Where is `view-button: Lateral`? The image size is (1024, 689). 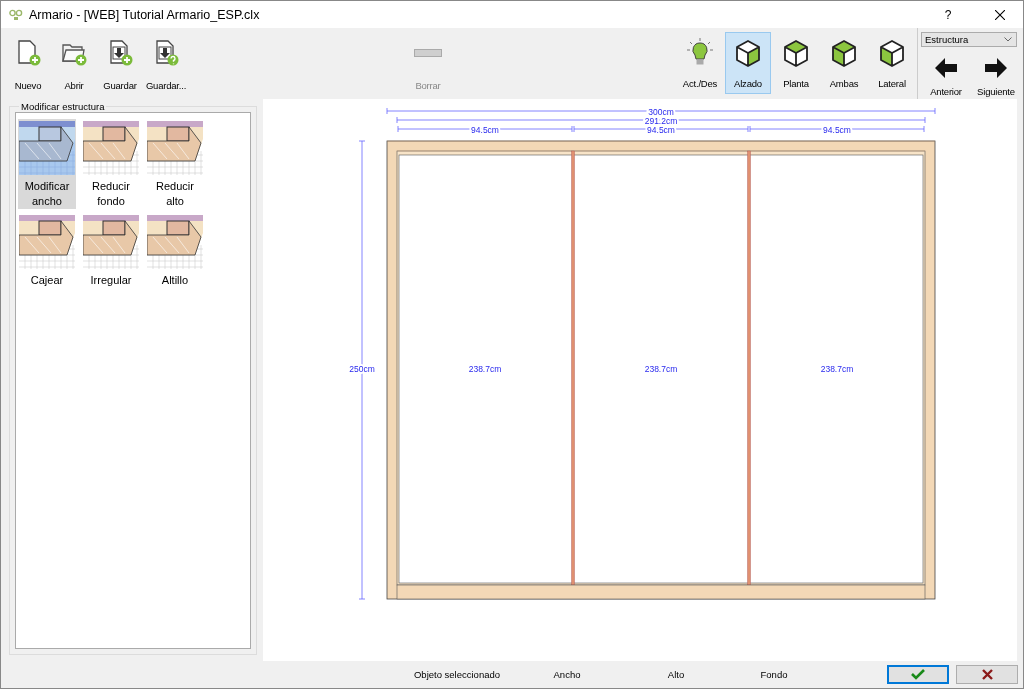
view-button: Lateral is located at coordinates (892, 63).